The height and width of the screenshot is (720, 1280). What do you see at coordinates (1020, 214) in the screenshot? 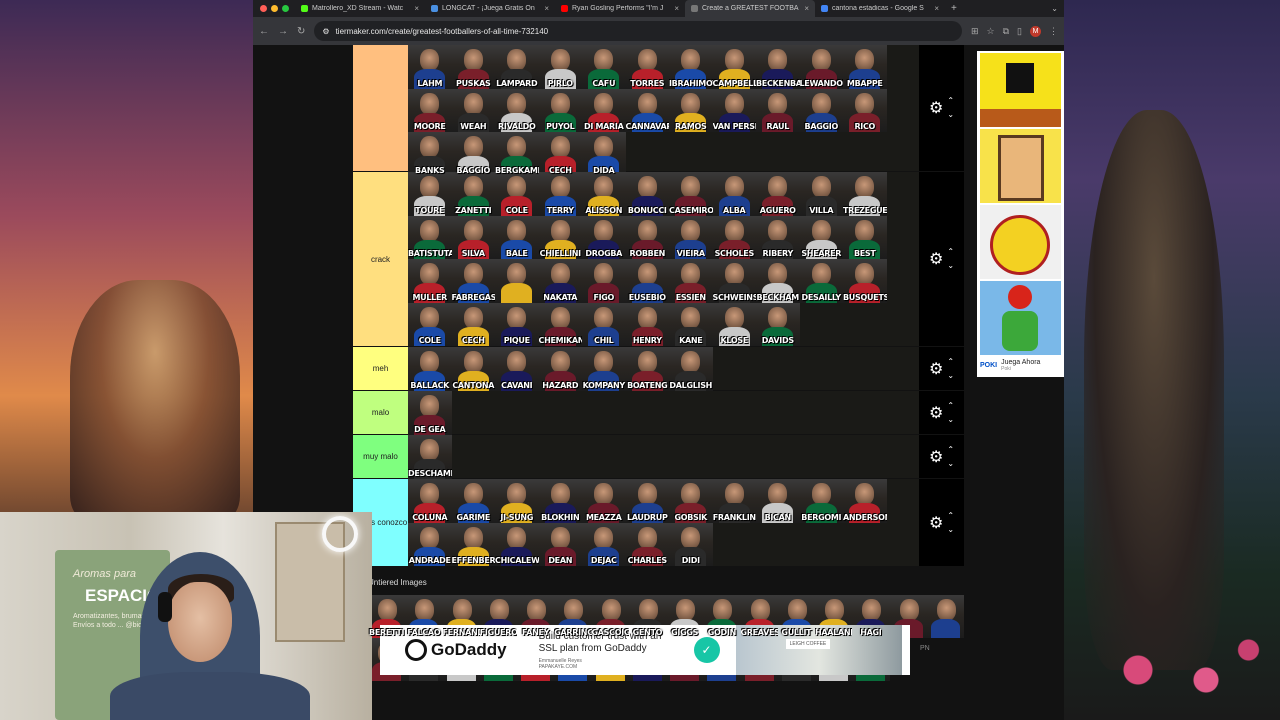
I see `side-advertisement: POKI Juega Ahora Poki` at bounding box center [1020, 214].